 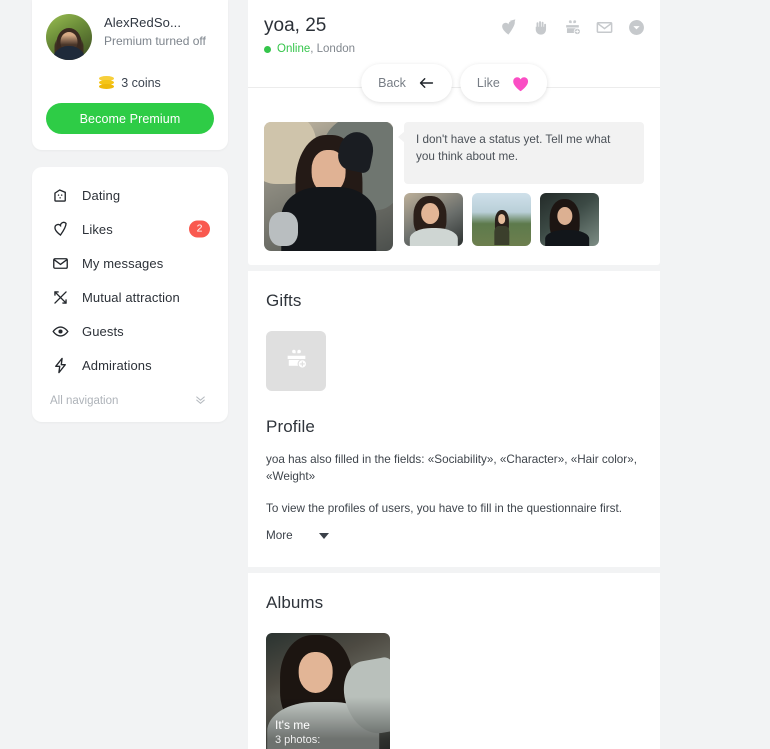 I want to click on profile-title: Profile, so click(x=290, y=426).